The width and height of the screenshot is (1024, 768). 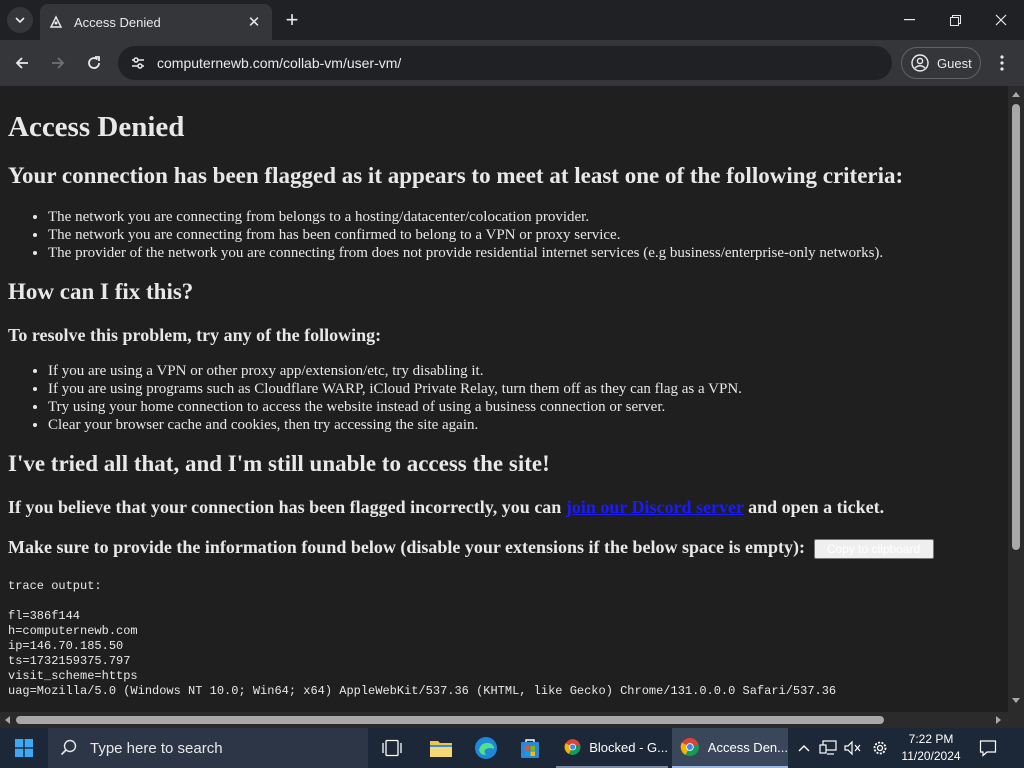 What do you see at coordinates (254, 22) in the screenshot?
I see `close-icon: ✕` at bounding box center [254, 22].